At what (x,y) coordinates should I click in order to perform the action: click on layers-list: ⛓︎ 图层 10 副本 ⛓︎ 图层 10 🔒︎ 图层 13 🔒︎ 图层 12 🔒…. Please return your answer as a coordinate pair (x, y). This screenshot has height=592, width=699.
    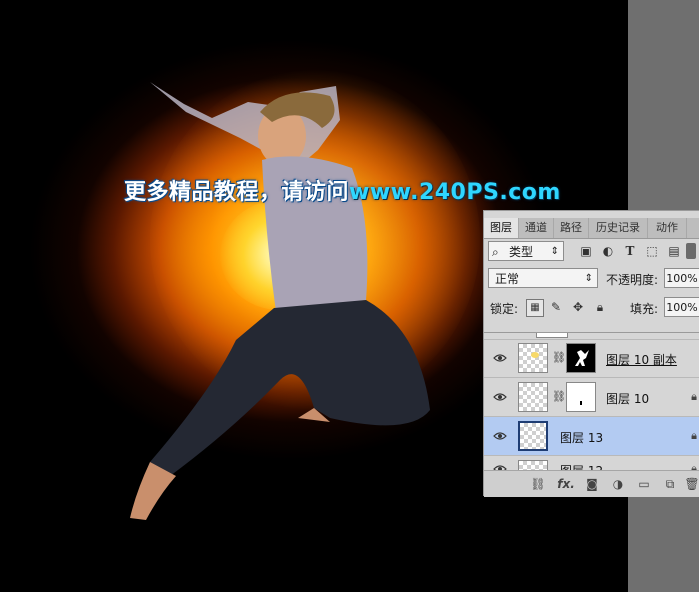
    Looking at the image, I should click on (591, 401).